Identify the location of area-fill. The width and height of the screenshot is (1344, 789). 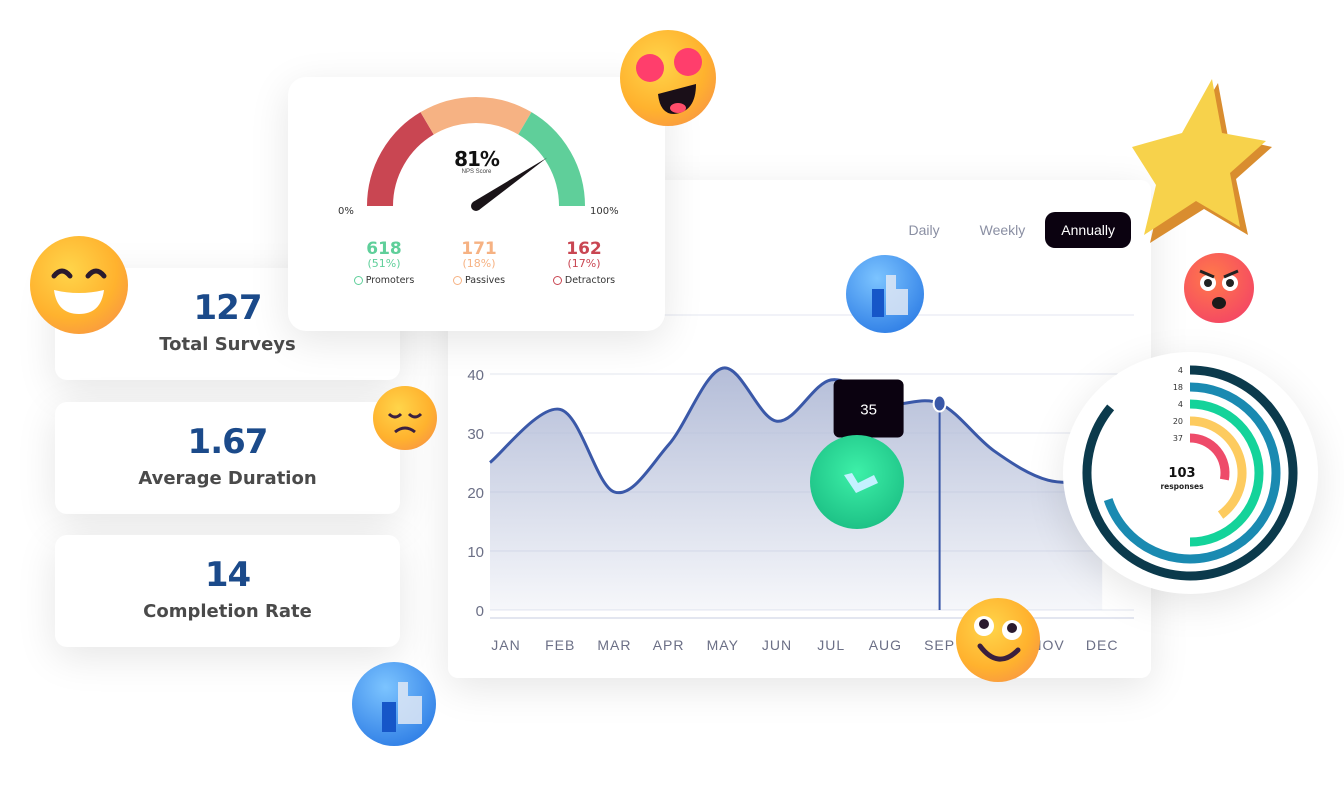
(796, 488).